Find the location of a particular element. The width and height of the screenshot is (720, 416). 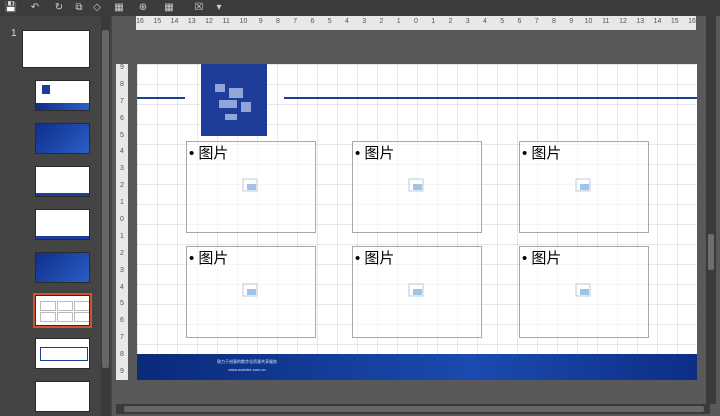

slide-thumbnail-selected is located at coordinates (62, 310).